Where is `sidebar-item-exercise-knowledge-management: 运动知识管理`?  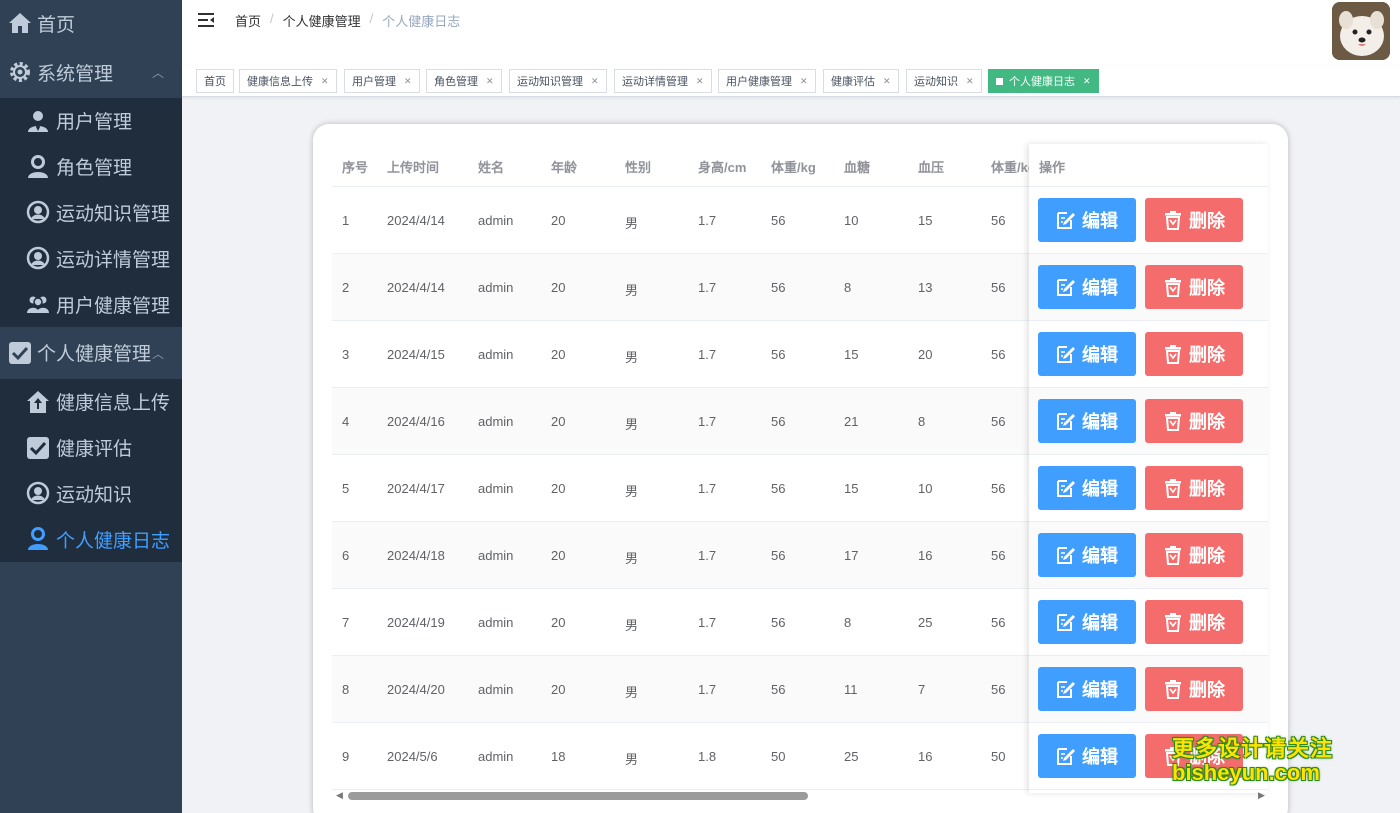 sidebar-item-exercise-knowledge-management: 运动知识管理 is located at coordinates (91, 213).